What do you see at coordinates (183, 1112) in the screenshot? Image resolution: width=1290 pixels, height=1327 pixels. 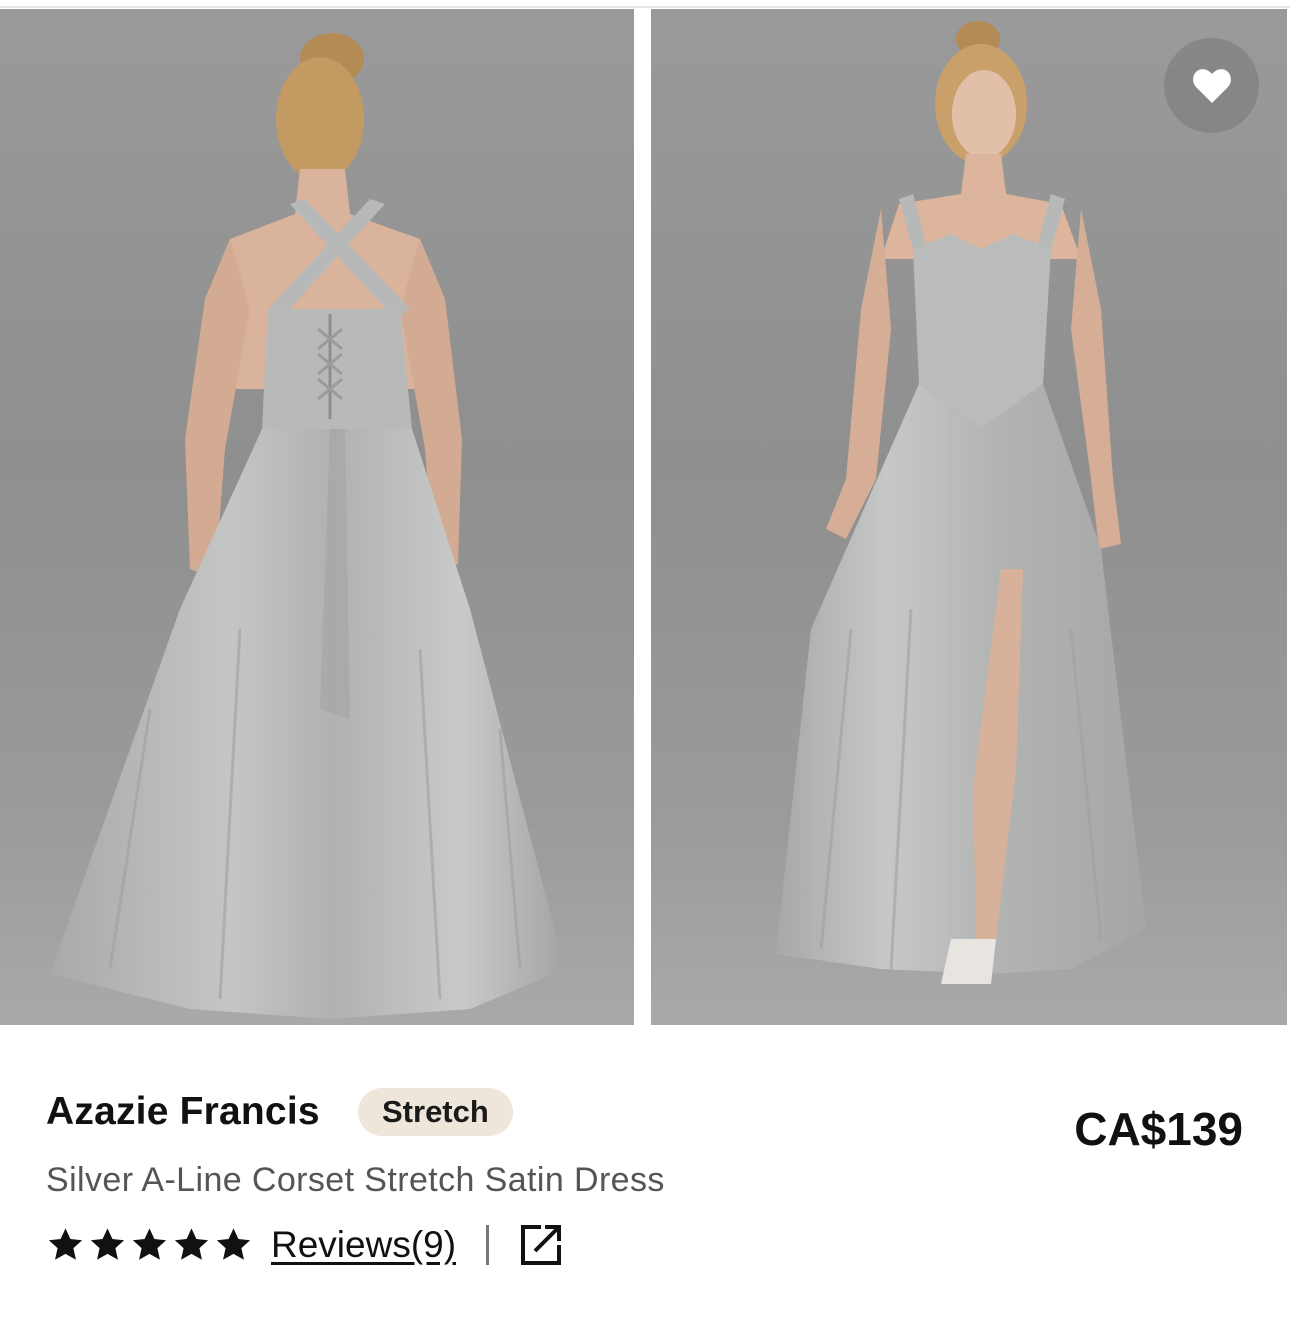 I see `product-brand: Azazie Francis` at bounding box center [183, 1112].